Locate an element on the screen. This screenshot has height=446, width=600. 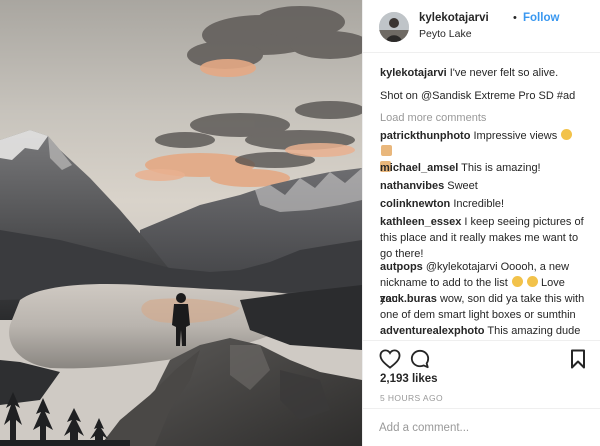
caption-text: I've never felt so alive. is located at coordinates (504, 73).